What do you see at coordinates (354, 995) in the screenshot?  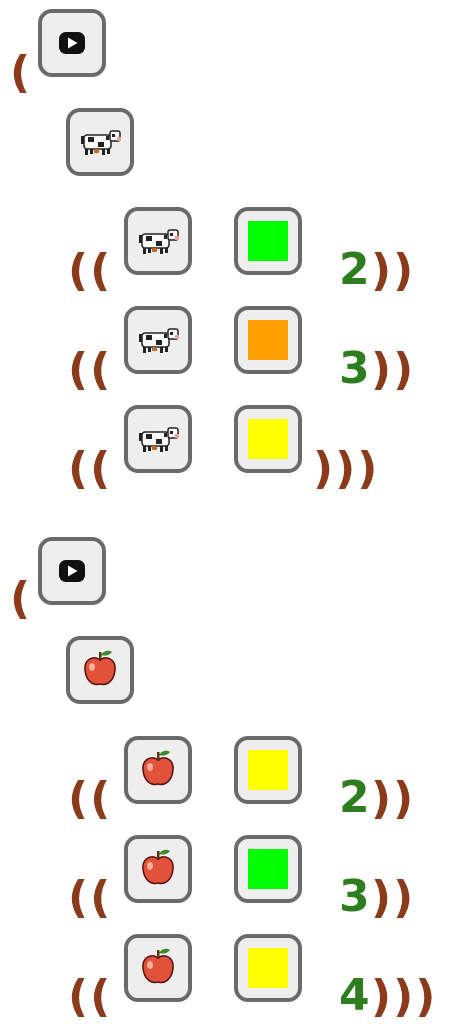 I see `number-value: 4` at bounding box center [354, 995].